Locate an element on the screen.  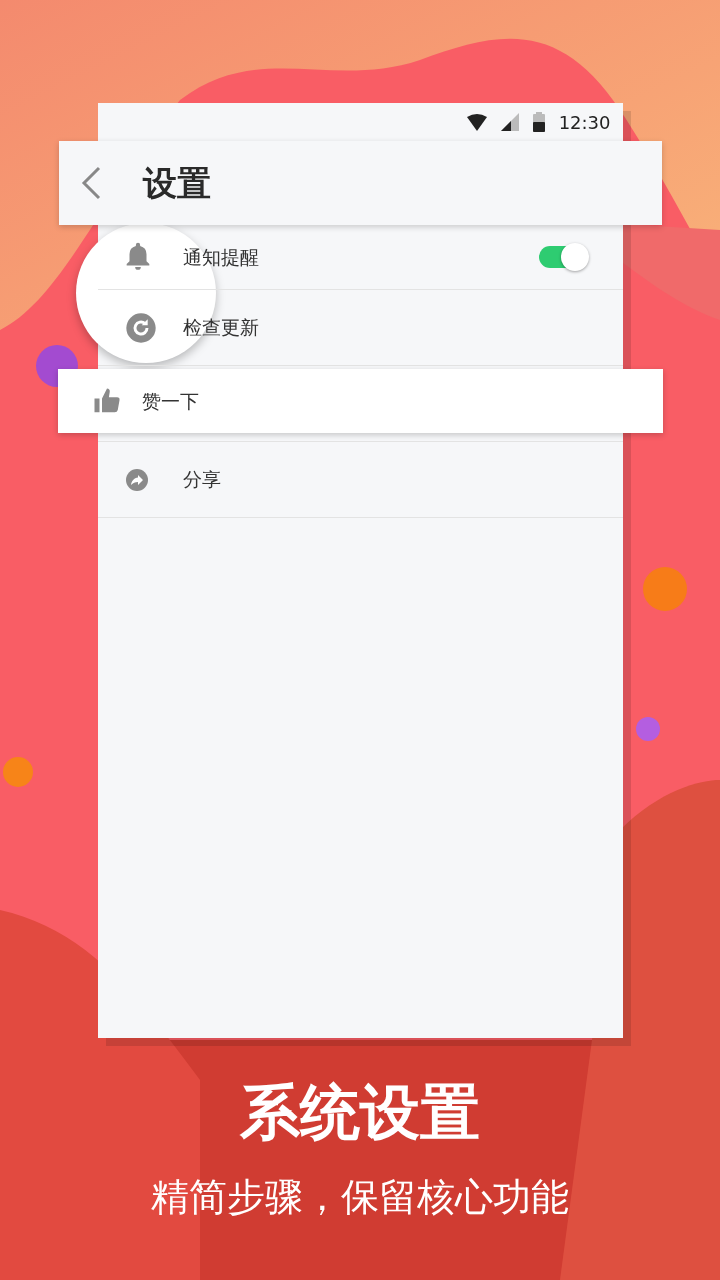
settings-row: 分享 is located at coordinates (360, 480).